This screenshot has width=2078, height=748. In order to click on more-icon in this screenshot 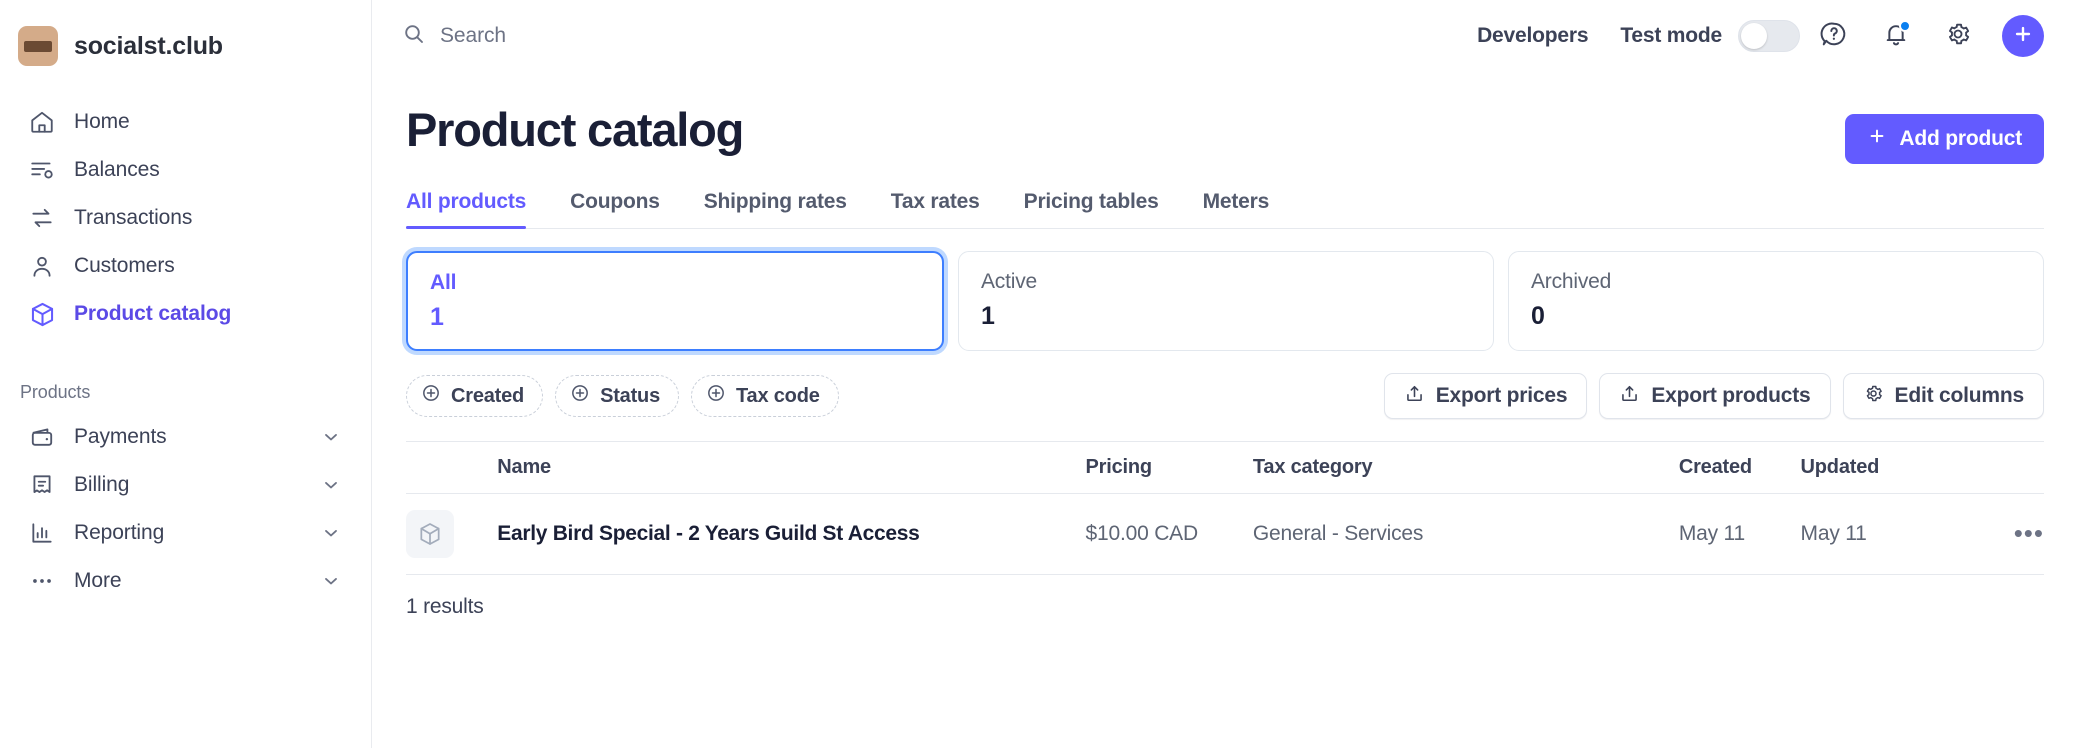, I will do `click(42, 581)`.